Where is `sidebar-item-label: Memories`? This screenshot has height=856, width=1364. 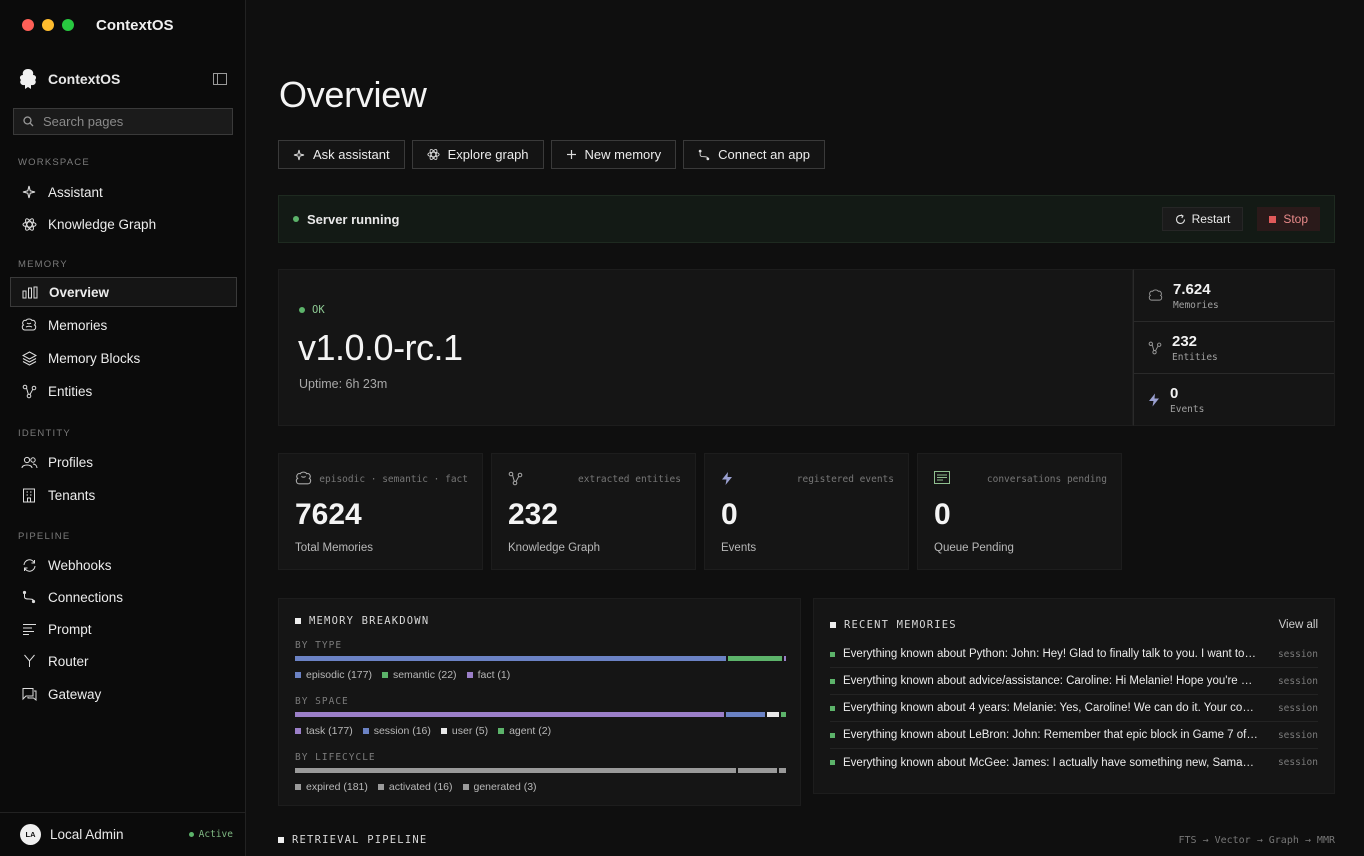
sidebar-item-label: Memories is located at coordinates (78, 325).